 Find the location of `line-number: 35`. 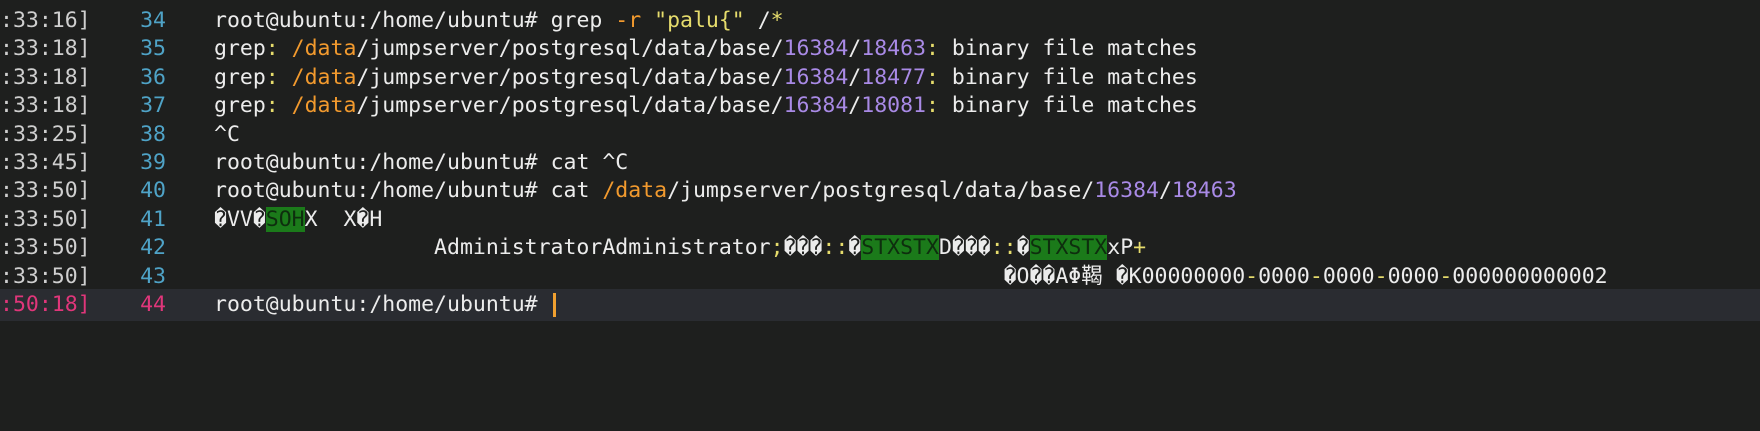

line-number: 35 is located at coordinates (153, 49).